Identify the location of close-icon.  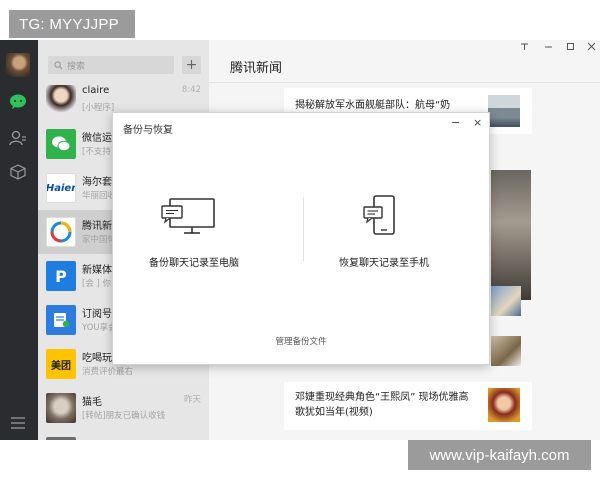
(591, 48).